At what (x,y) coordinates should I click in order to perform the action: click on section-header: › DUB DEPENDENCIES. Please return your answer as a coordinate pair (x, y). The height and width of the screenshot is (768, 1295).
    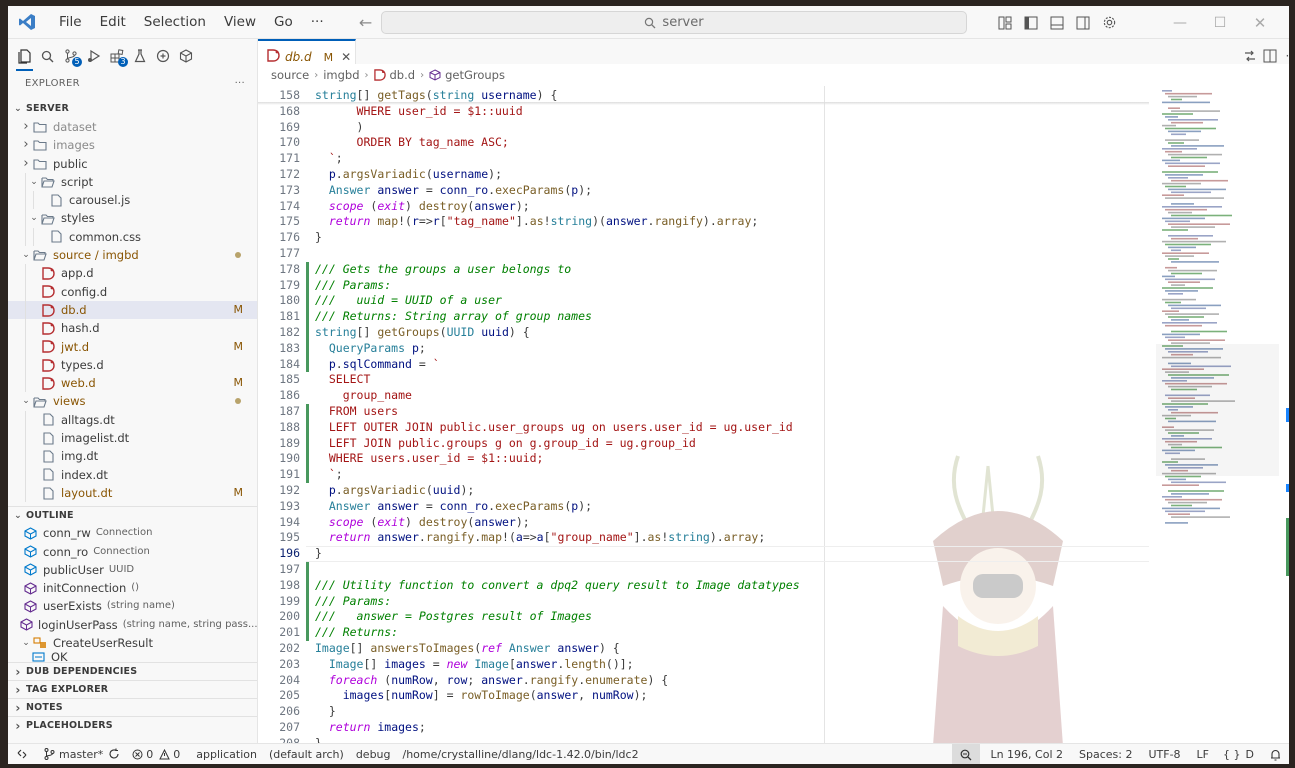
    Looking at the image, I should click on (132, 671).